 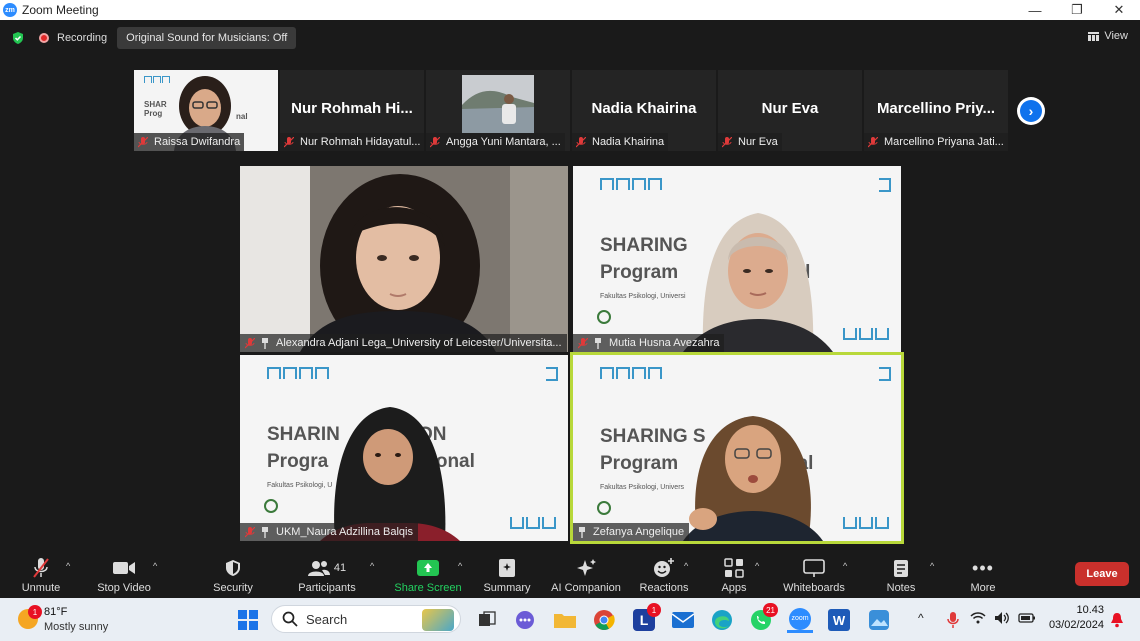 I want to click on video-options-caret: ^, so click(x=155, y=566).